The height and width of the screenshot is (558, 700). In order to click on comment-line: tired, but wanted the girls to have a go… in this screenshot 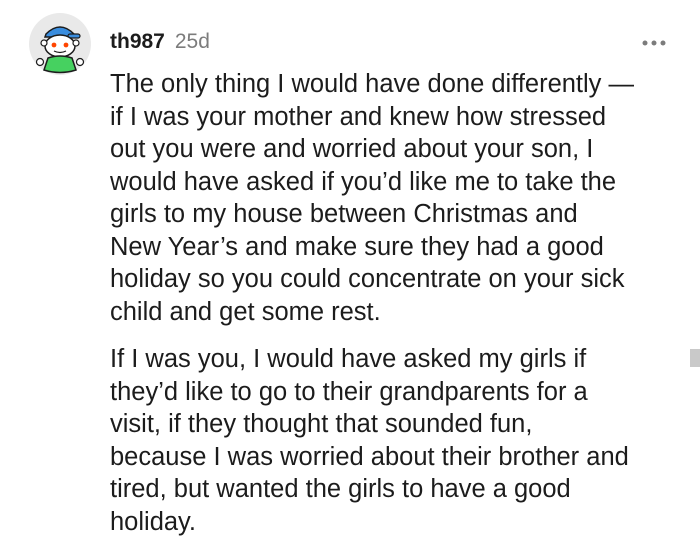, I will do `click(340, 489)`.